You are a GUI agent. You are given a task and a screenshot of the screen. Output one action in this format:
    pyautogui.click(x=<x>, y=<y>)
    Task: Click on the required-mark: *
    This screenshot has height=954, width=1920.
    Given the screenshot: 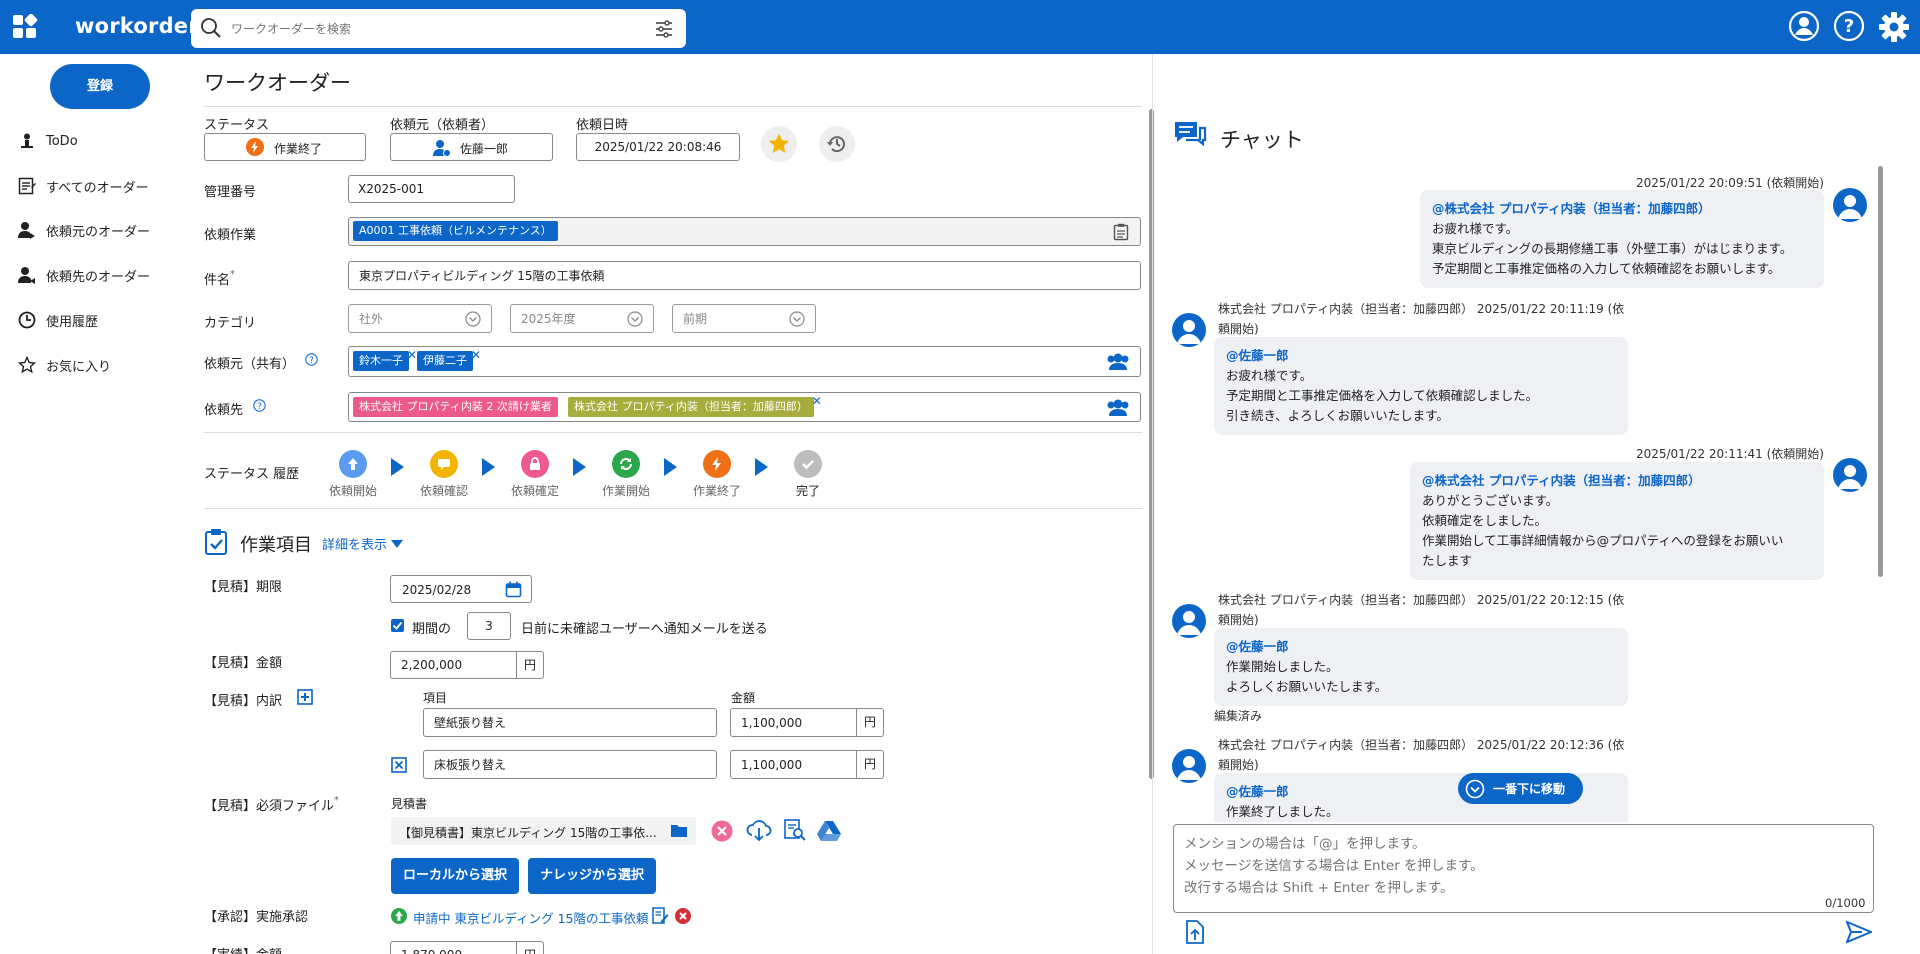 What is the action you would take?
    pyautogui.click(x=233, y=274)
    